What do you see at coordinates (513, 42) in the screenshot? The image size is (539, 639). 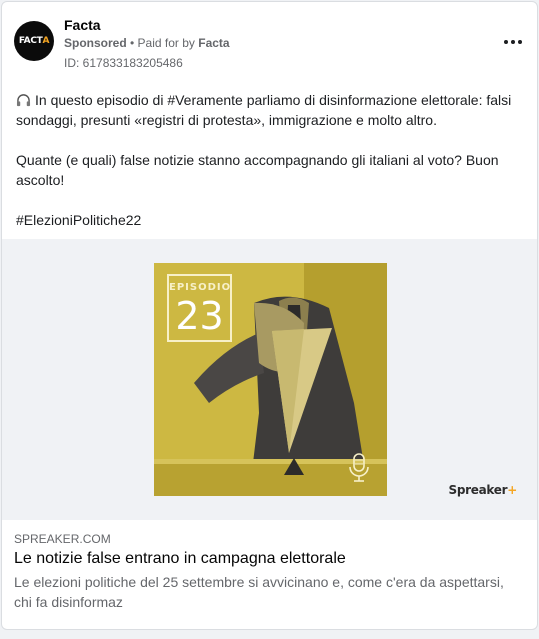 I see `more-options-icon` at bounding box center [513, 42].